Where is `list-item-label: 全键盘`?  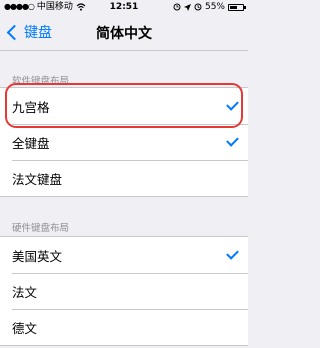
list-item-label: 全键盘 is located at coordinates (31, 143).